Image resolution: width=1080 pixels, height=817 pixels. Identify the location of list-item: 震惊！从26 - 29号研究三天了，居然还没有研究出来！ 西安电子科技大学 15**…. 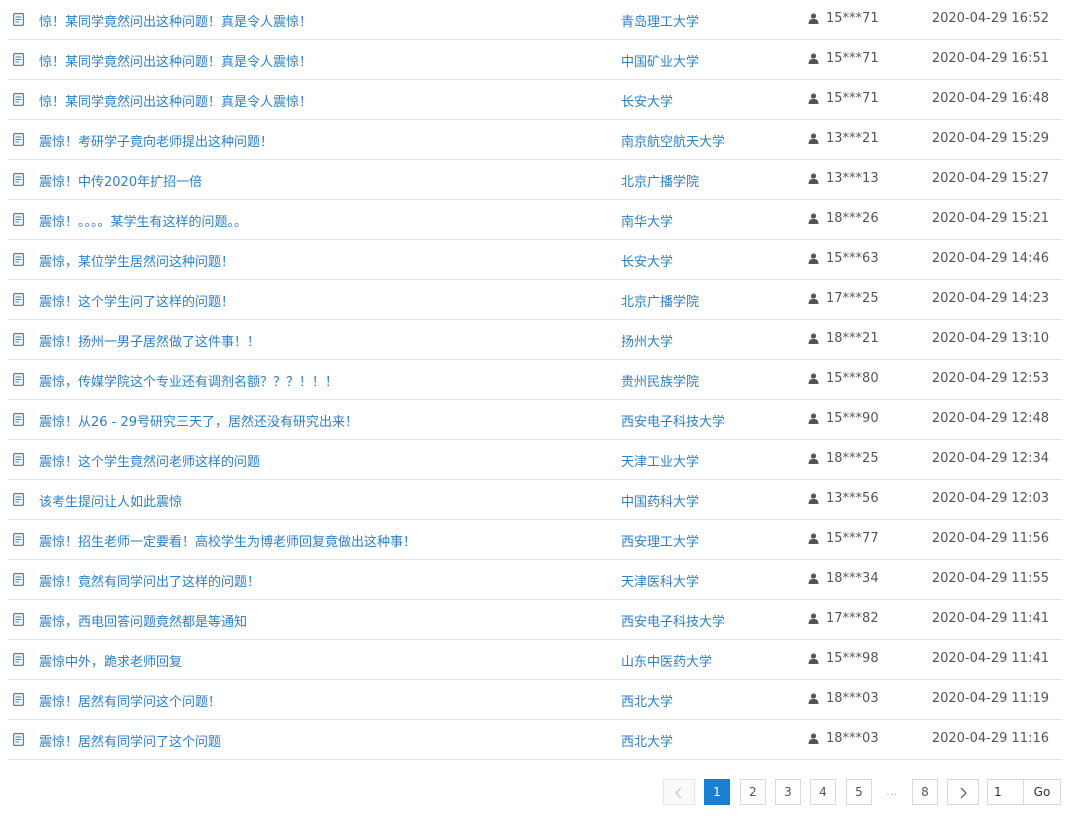
(535, 420).